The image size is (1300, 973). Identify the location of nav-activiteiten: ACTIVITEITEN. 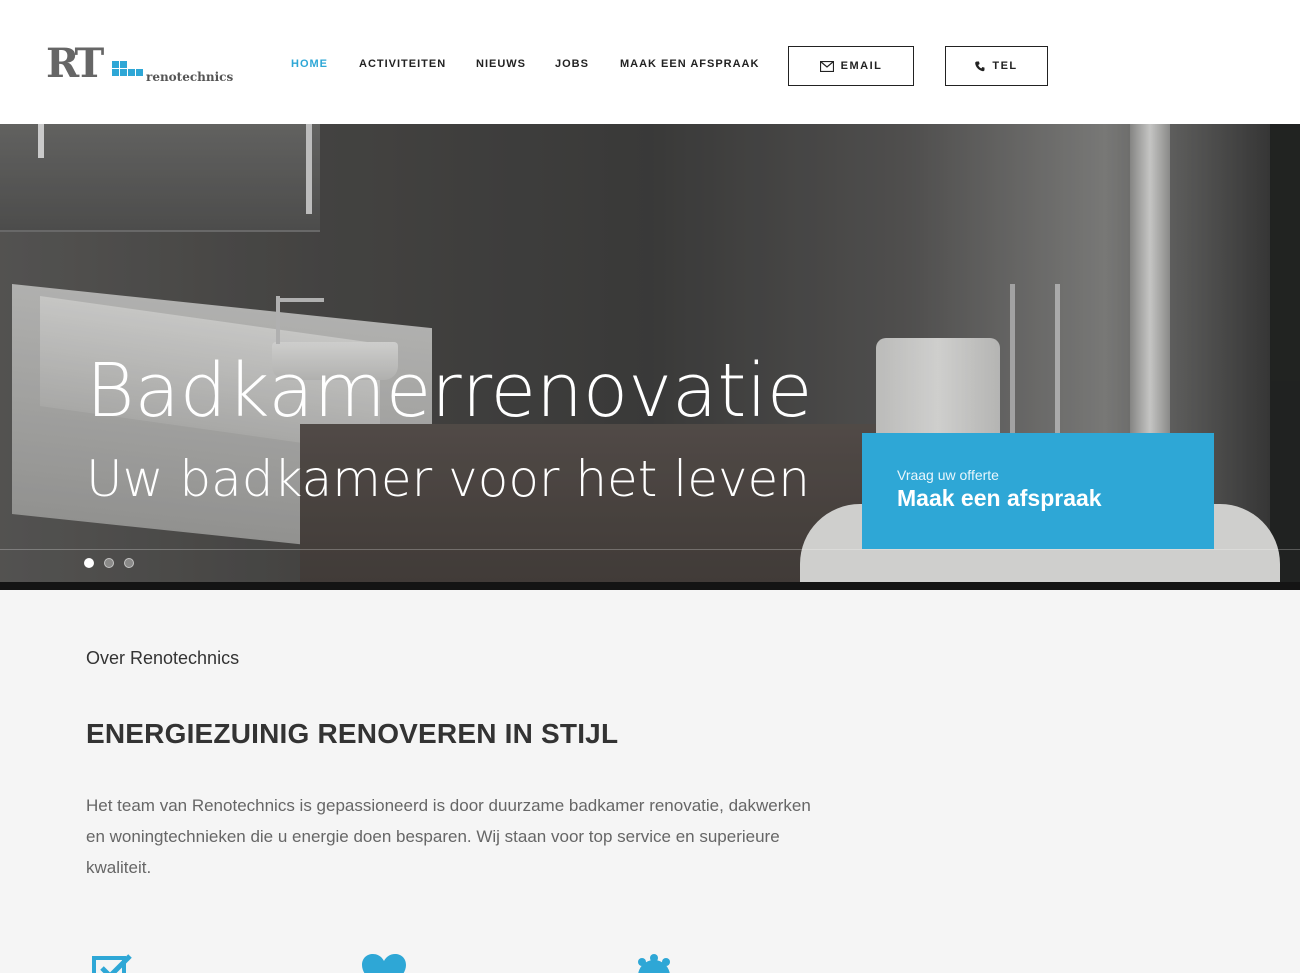
(402, 64).